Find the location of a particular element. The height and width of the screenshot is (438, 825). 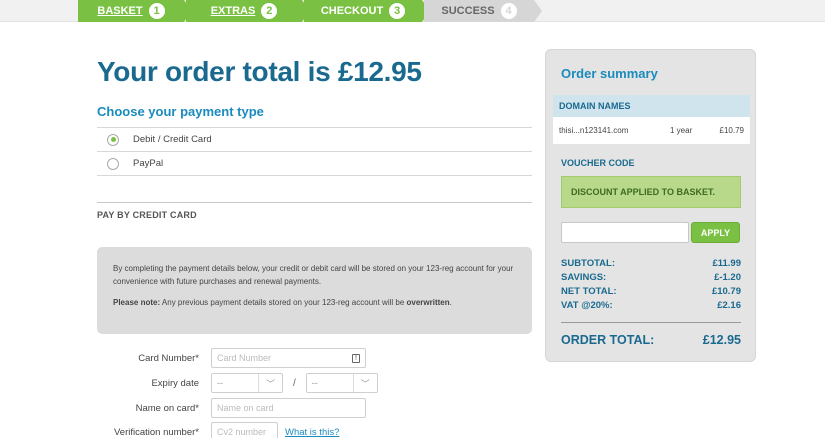

subtotal-row: SUBTOTAL: £11.99 is located at coordinates (651, 263).